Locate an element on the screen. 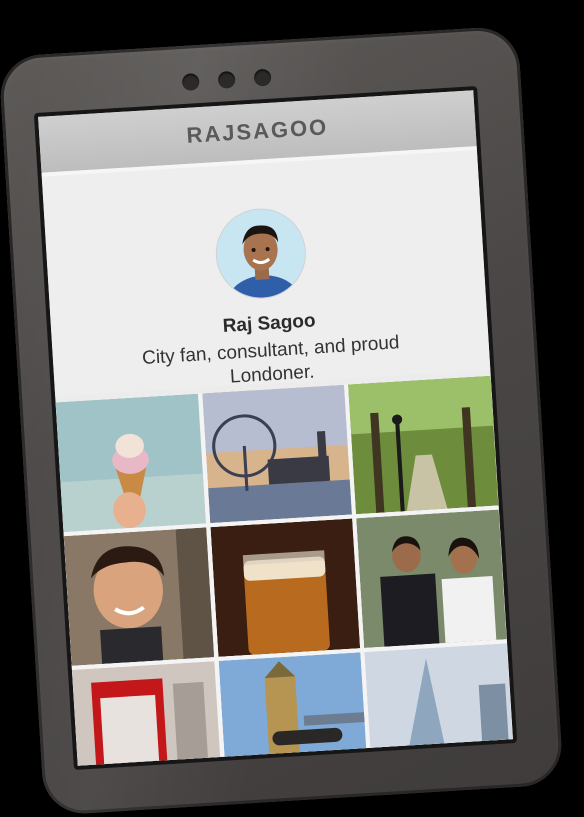 The height and width of the screenshot is (817, 584). couple-photo is located at coordinates (431, 578).